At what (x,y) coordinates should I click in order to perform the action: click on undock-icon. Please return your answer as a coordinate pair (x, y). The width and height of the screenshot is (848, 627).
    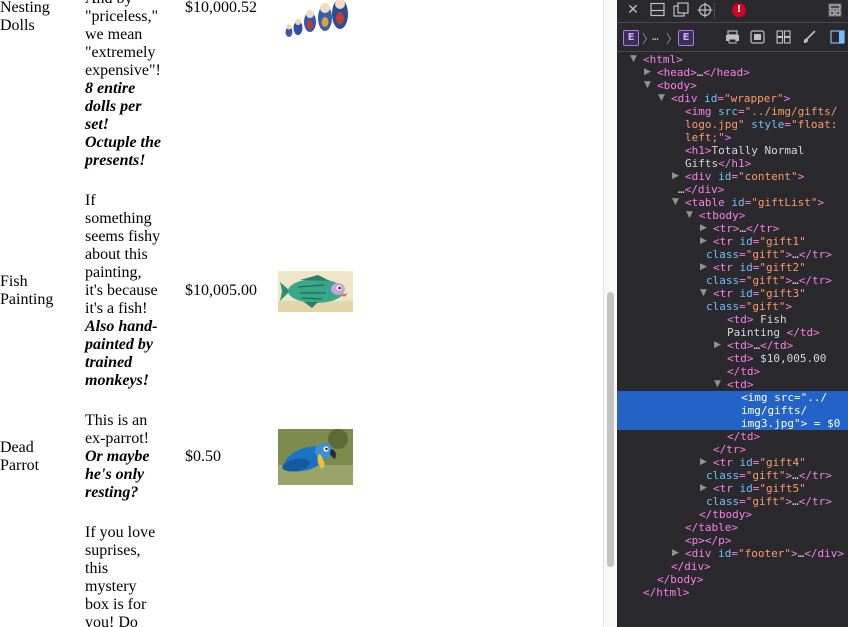
    Looking at the image, I should click on (681, 11).